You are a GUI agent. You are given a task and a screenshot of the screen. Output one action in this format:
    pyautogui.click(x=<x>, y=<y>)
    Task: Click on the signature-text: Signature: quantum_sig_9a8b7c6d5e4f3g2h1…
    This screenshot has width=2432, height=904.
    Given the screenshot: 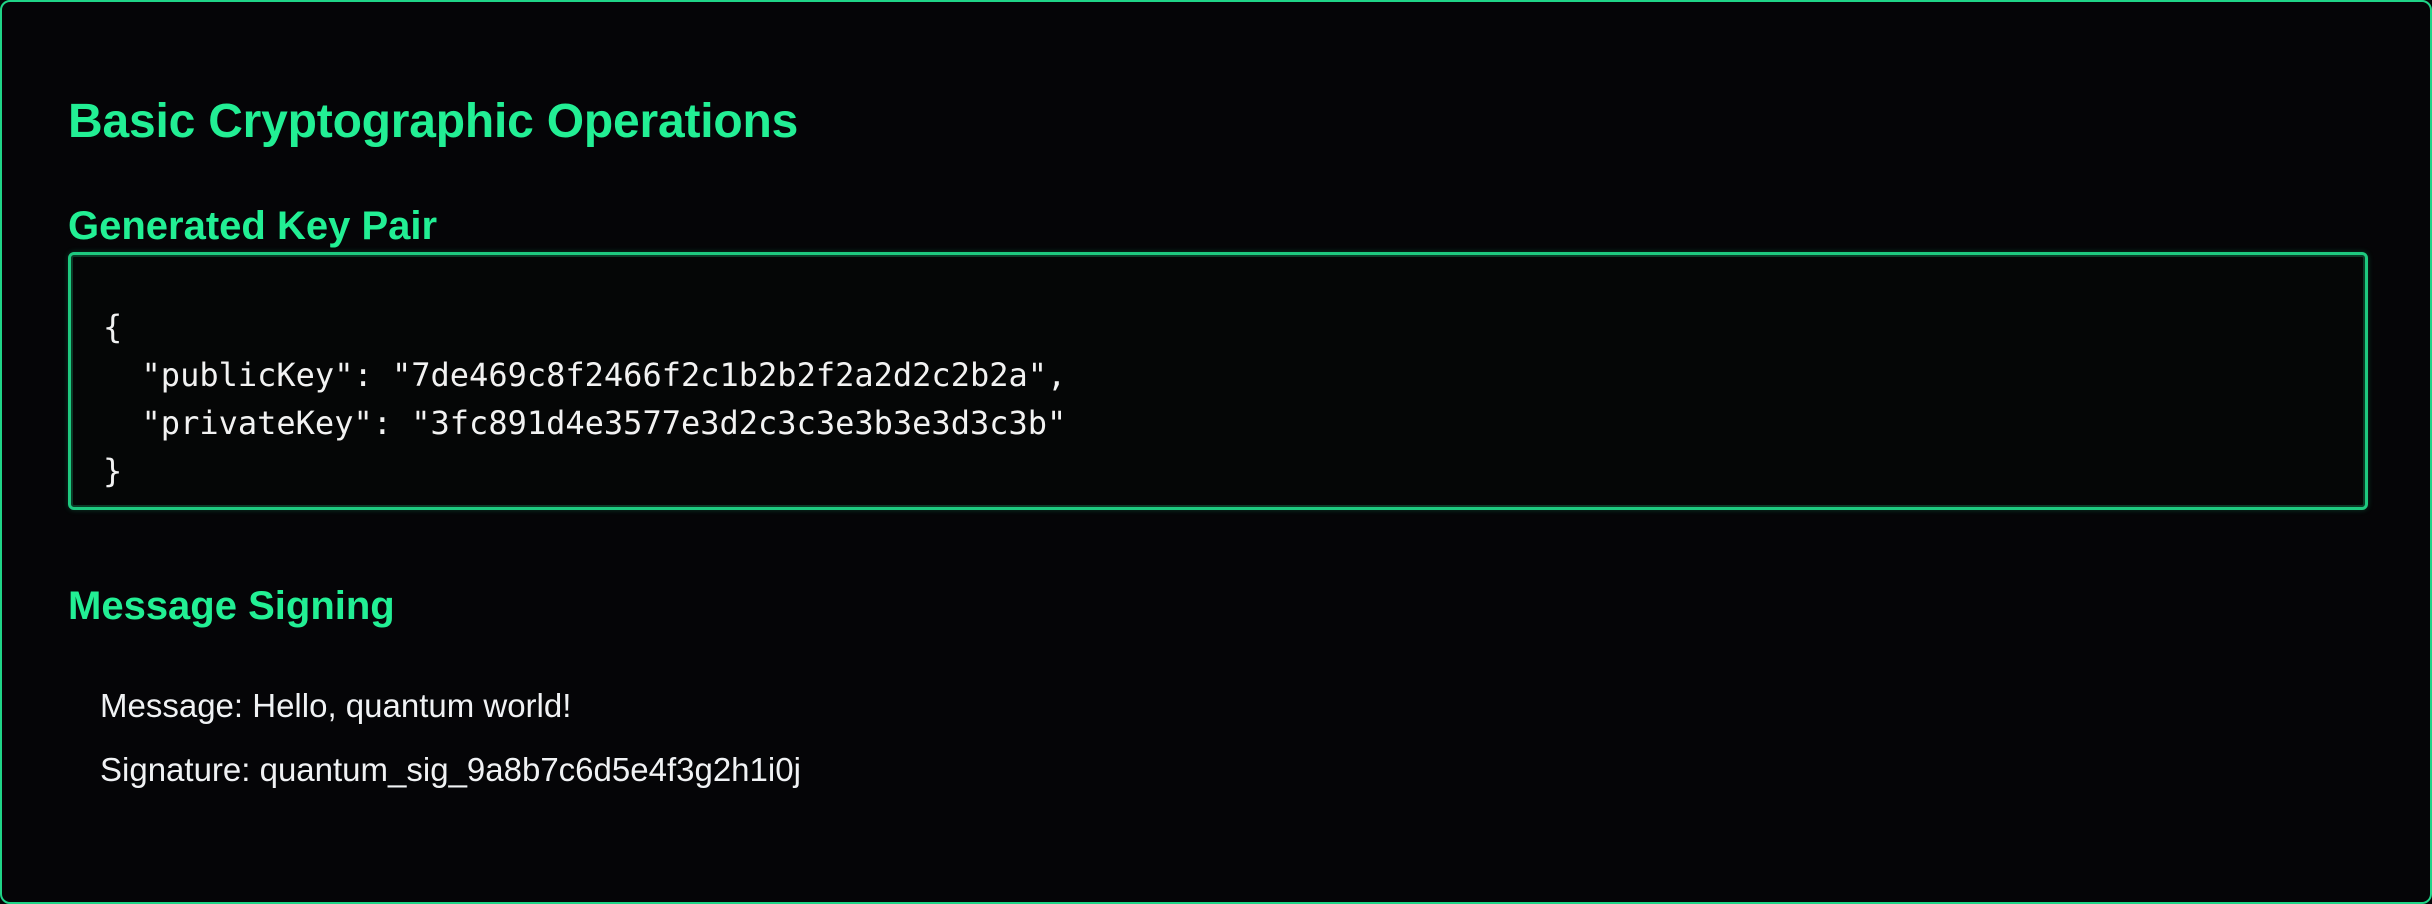 What is the action you would take?
    pyautogui.click(x=450, y=769)
    